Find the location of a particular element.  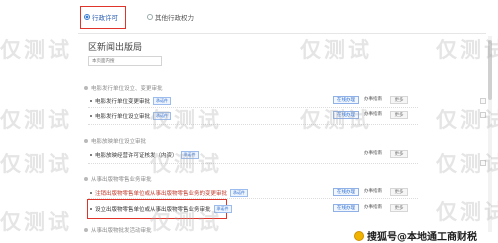

section-title: 从事出版物批发活动审批 is located at coordinates (118, 230).